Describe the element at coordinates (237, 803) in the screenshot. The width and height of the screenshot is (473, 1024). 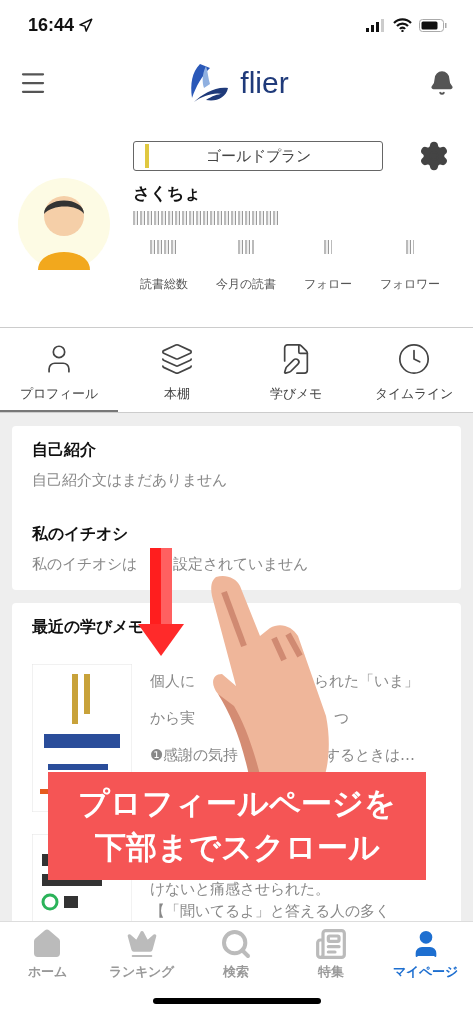
I see `caption-text: プロフィールページを` at that location.